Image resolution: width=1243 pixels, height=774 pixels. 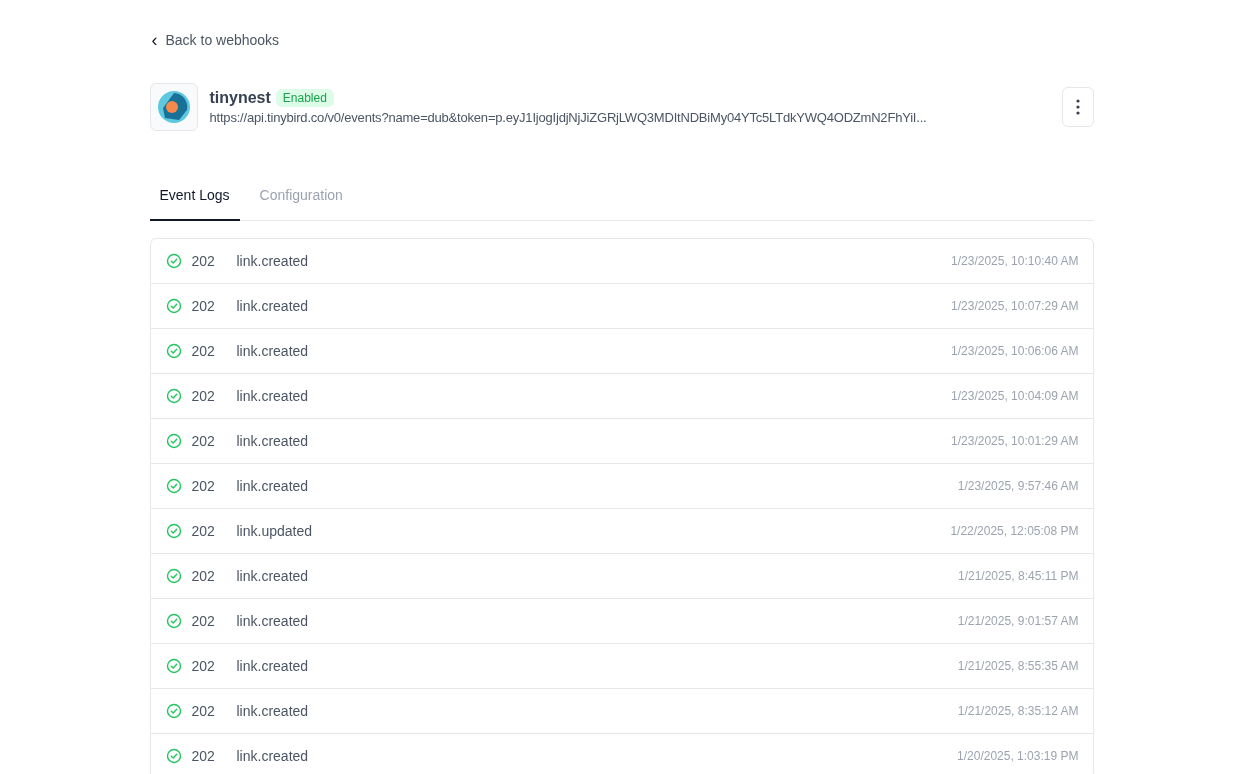 What do you see at coordinates (194, 198) in the screenshot?
I see `tab: Event Logs` at bounding box center [194, 198].